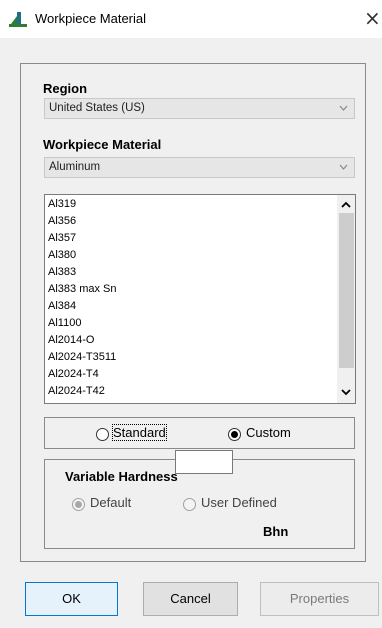 This screenshot has width=382, height=628. What do you see at coordinates (199, 167) in the screenshot?
I see `material-select: Aluminum` at bounding box center [199, 167].